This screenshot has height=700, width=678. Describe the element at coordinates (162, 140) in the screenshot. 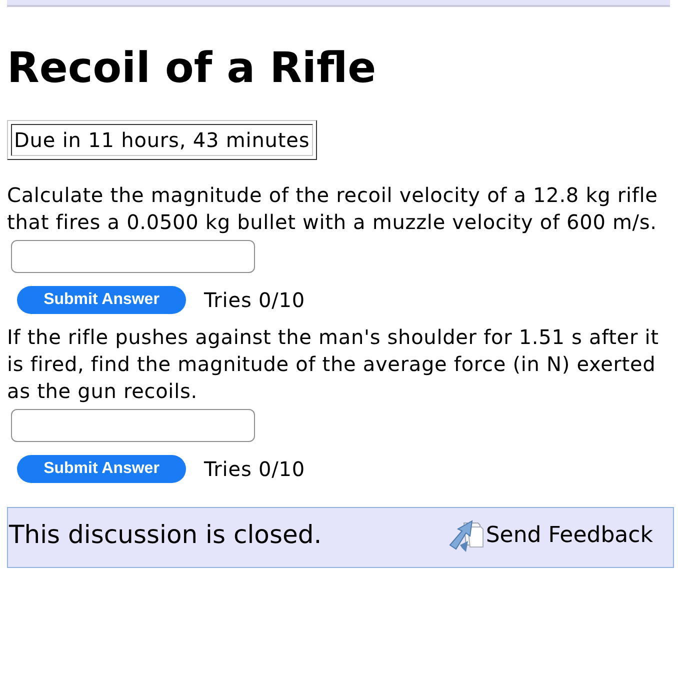

I see `due-date-box: Due in 11 hours, 43 minutes` at that location.